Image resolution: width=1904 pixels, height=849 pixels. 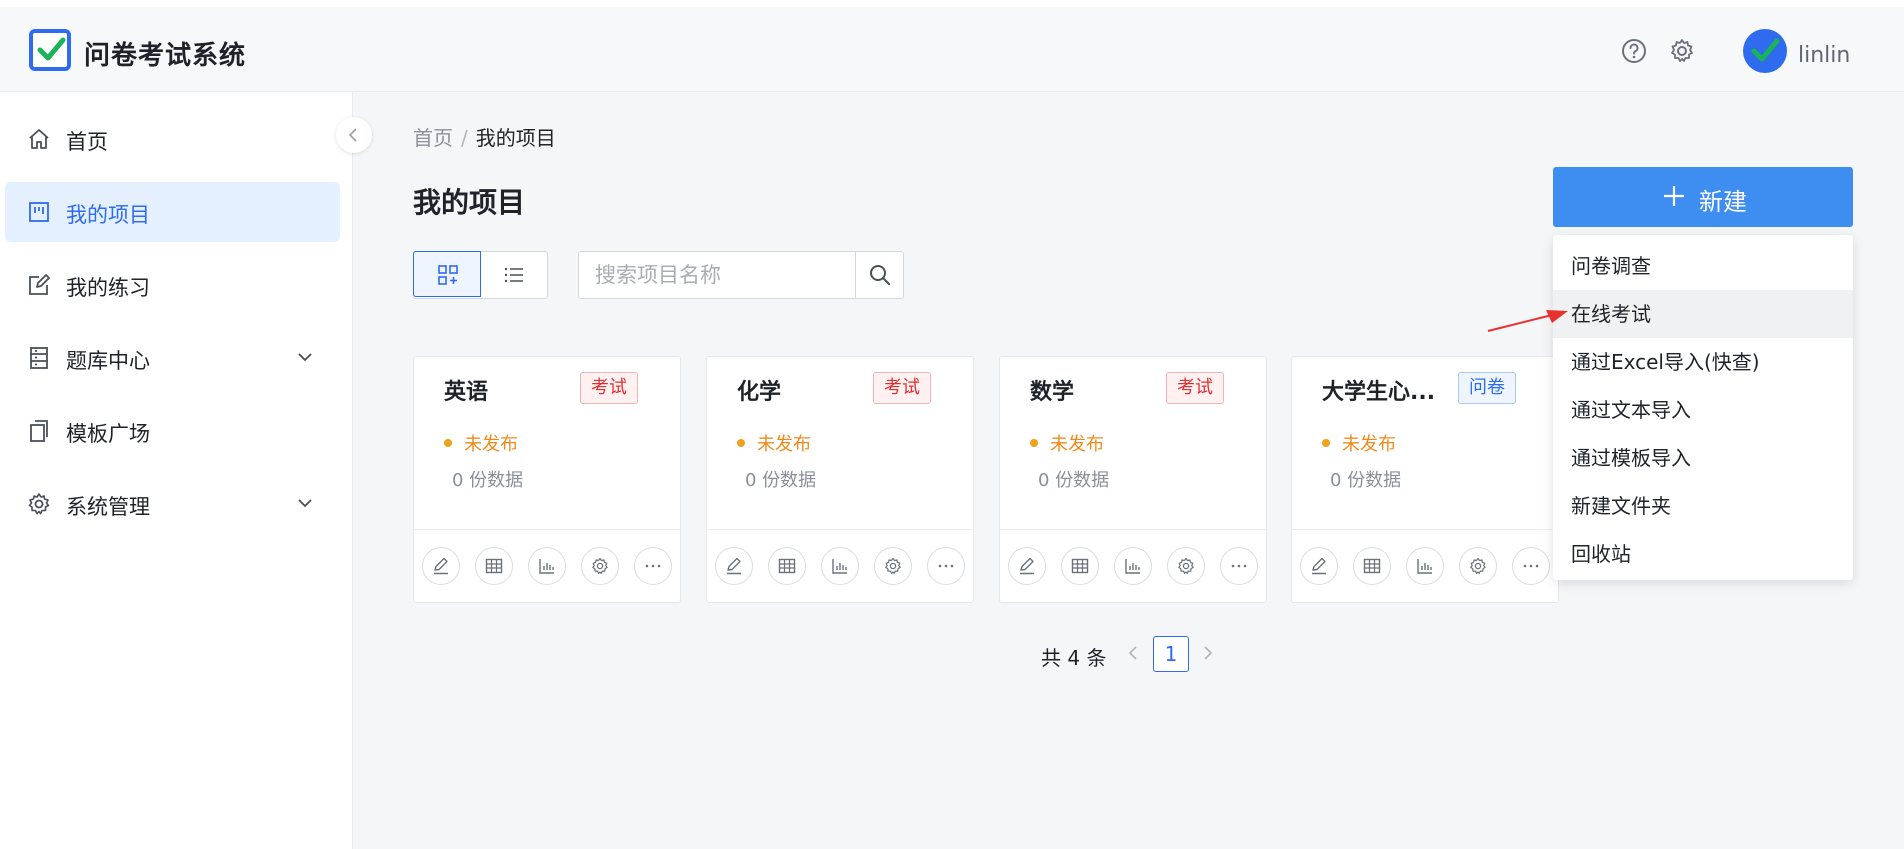 What do you see at coordinates (547, 479) in the screenshot?
I see `project-card: 英语 考试 未发布 0 份数据` at bounding box center [547, 479].